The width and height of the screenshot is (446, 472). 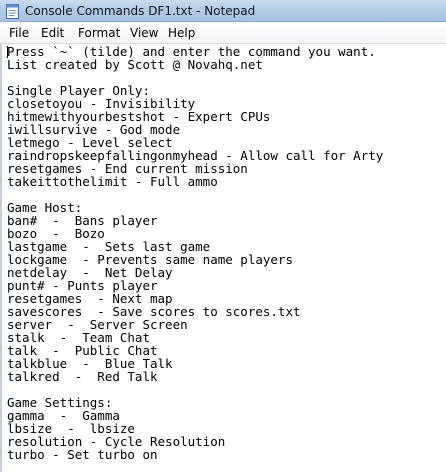 What do you see at coordinates (181, 33) in the screenshot?
I see `menu-help: Help` at bounding box center [181, 33].